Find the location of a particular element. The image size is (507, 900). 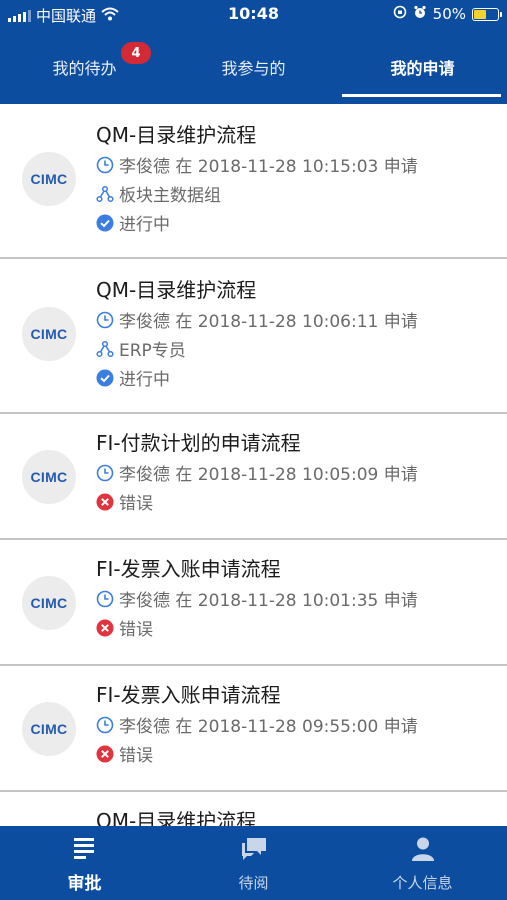

tab-bar: 我的待办 4 我参与的 我的申请 is located at coordinates (253, 67).